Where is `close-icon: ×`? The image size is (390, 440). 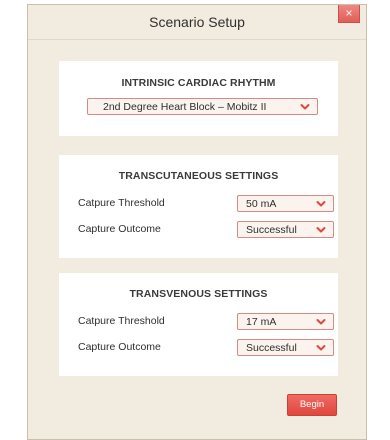 close-icon: × is located at coordinates (349, 13).